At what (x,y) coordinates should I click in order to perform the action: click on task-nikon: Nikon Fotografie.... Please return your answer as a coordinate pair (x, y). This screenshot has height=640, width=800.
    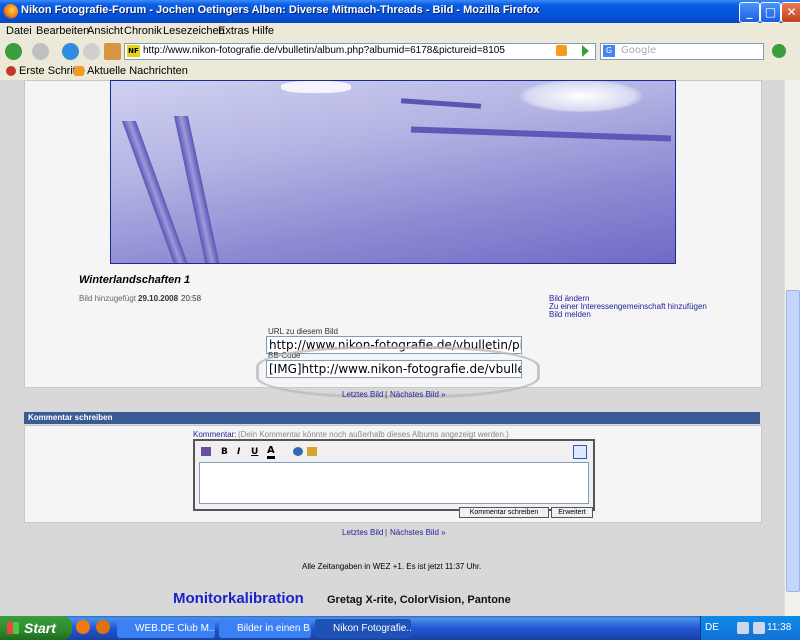
    Looking at the image, I should click on (363, 628).